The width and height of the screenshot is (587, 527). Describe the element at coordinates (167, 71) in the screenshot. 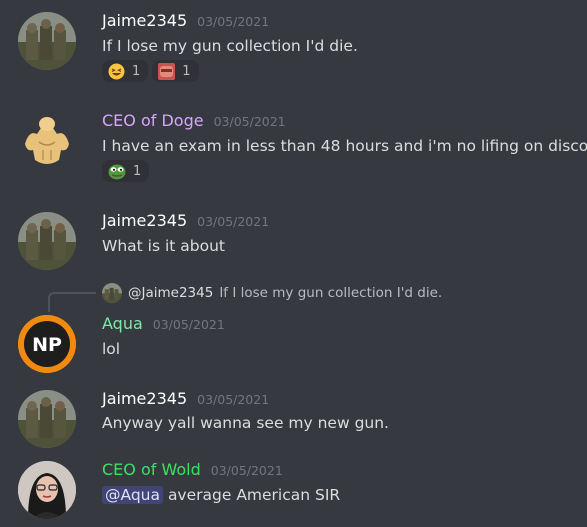

I see `custom-face-emoji-icon` at that location.